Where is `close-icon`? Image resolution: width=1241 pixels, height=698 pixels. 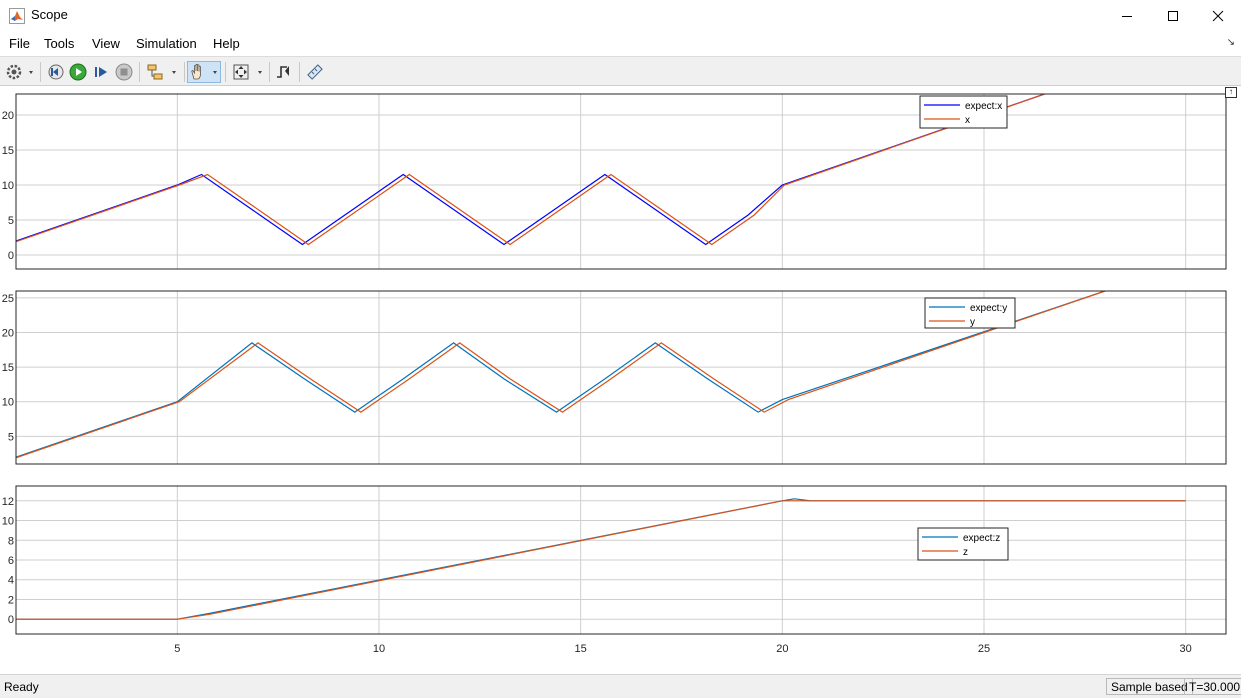
close-icon is located at coordinates (1218, 16).